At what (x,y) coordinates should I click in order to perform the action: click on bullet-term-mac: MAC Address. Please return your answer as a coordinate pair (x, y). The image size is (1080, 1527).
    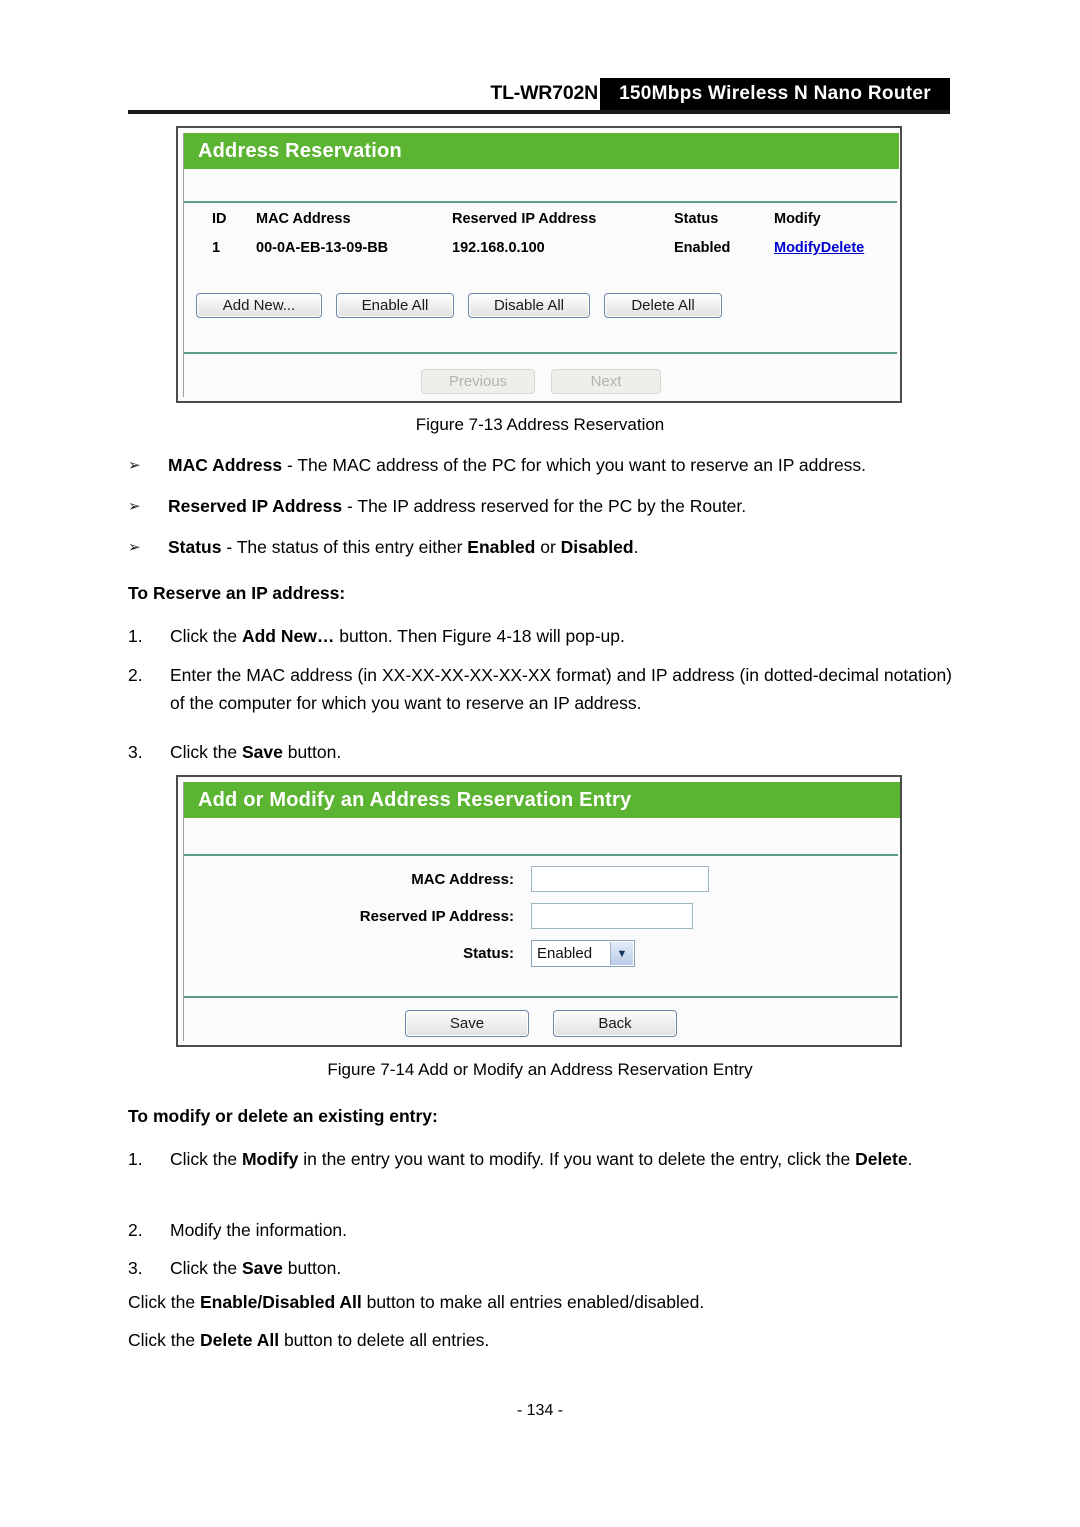
    Looking at the image, I should click on (225, 465).